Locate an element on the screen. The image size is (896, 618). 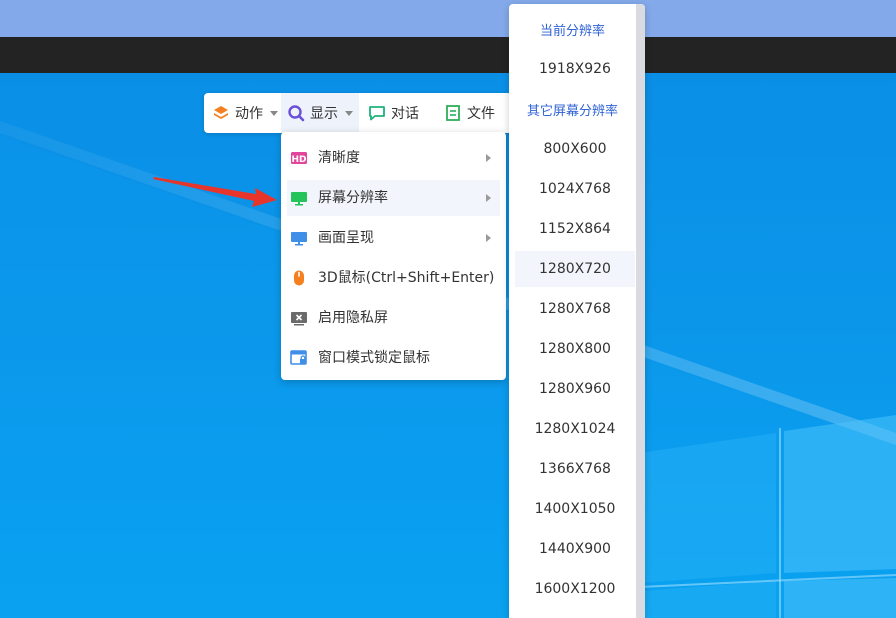
resolution-option: 1280X768 is located at coordinates (575, 309).